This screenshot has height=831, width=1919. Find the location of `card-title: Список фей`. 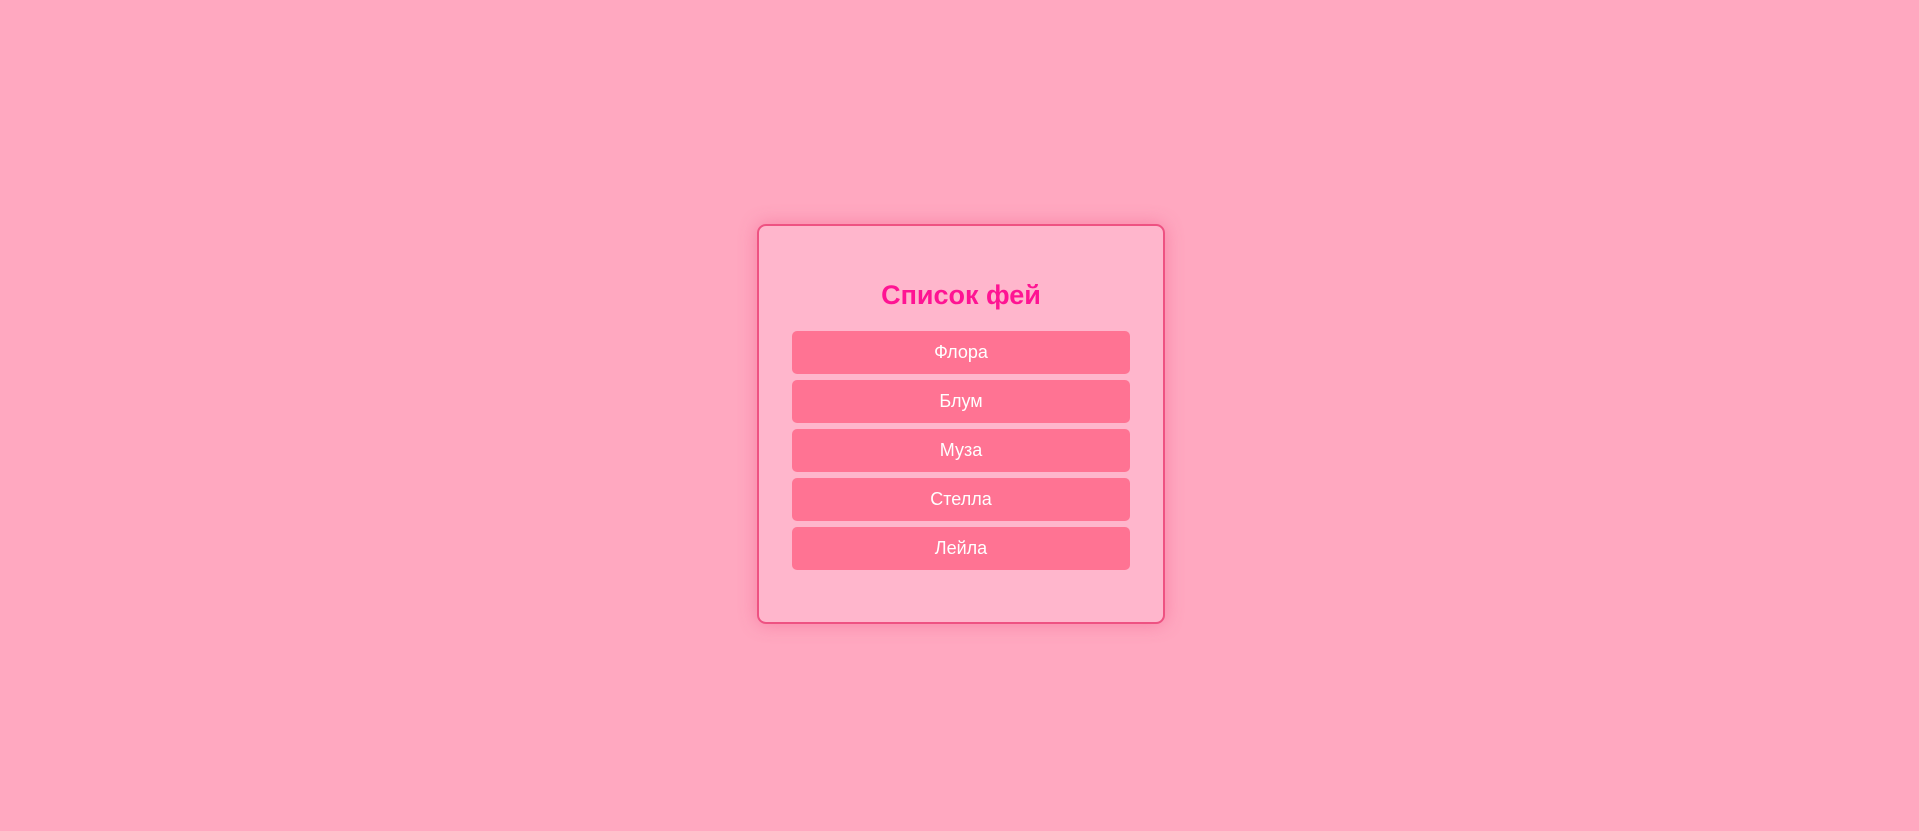

card-title: Список фей is located at coordinates (961, 295).